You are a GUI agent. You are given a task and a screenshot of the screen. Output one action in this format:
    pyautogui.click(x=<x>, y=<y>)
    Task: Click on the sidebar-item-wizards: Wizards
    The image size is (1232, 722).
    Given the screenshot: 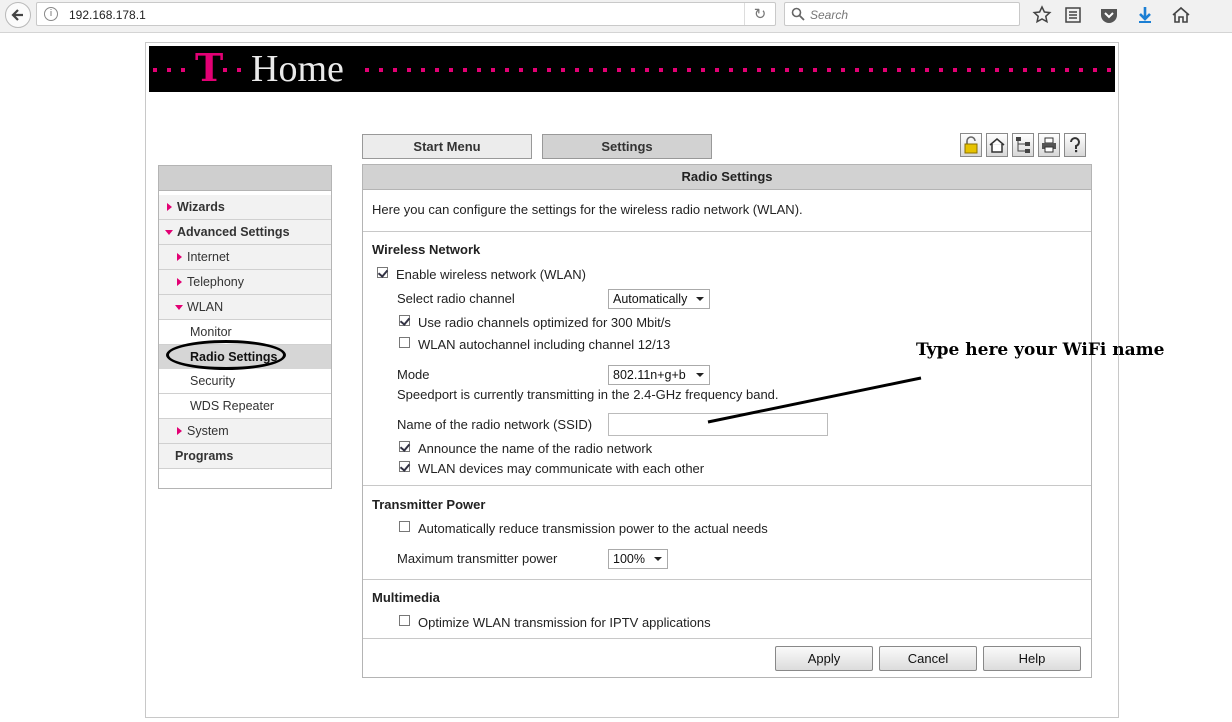 What is the action you would take?
    pyautogui.click(x=245, y=207)
    